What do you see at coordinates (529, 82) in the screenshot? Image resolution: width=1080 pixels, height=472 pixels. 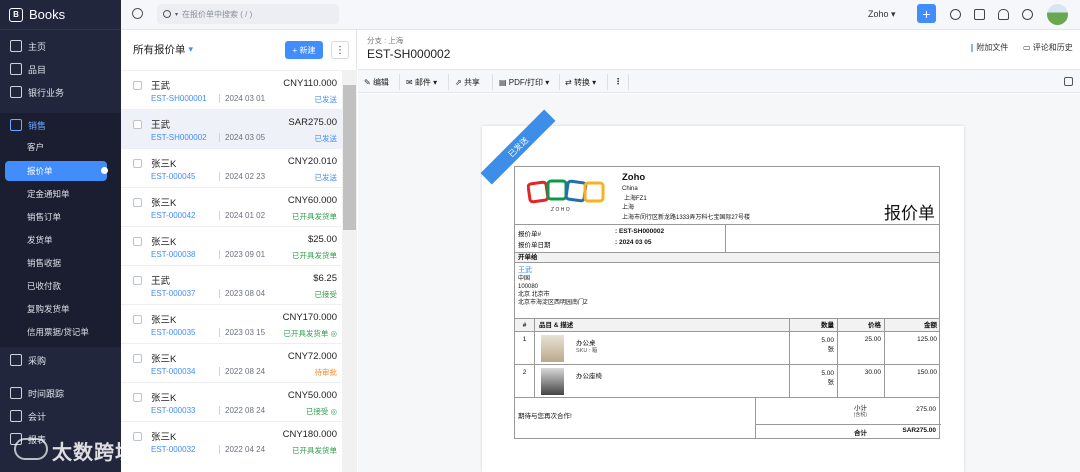 I see `pdf-label: PDF/打印 ▾` at bounding box center [529, 82].